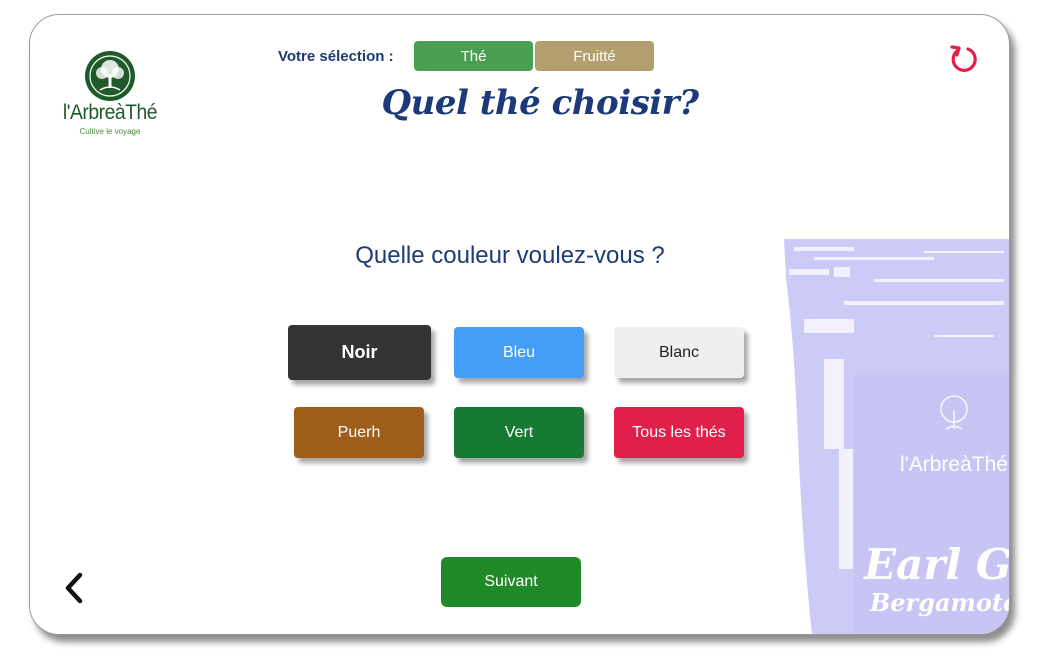  What do you see at coordinates (519, 432) in the screenshot?
I see `option-vert-button: Vert` at bounding box center [519, 432].